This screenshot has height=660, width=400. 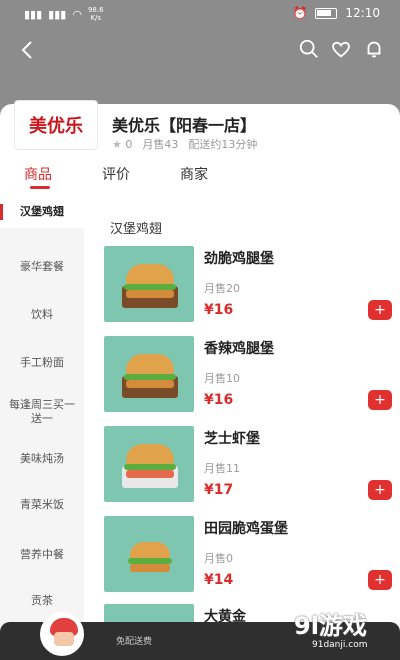 I want to click on category-label: 汉堡鸡翅, so click(x=42, y=211).